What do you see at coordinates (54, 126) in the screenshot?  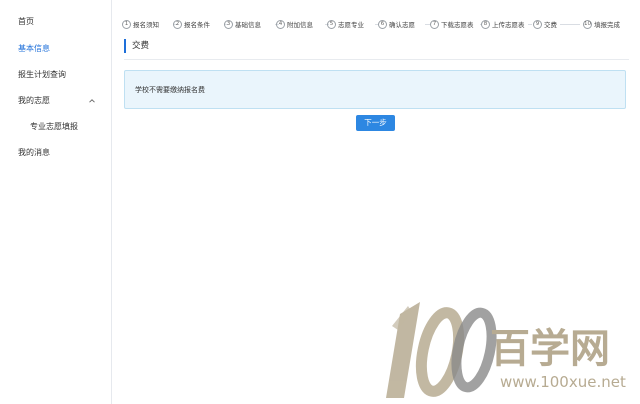 I see `sidebar-item-major-choice-fill: 专业志愿填报` at bounding box center [54, 126].